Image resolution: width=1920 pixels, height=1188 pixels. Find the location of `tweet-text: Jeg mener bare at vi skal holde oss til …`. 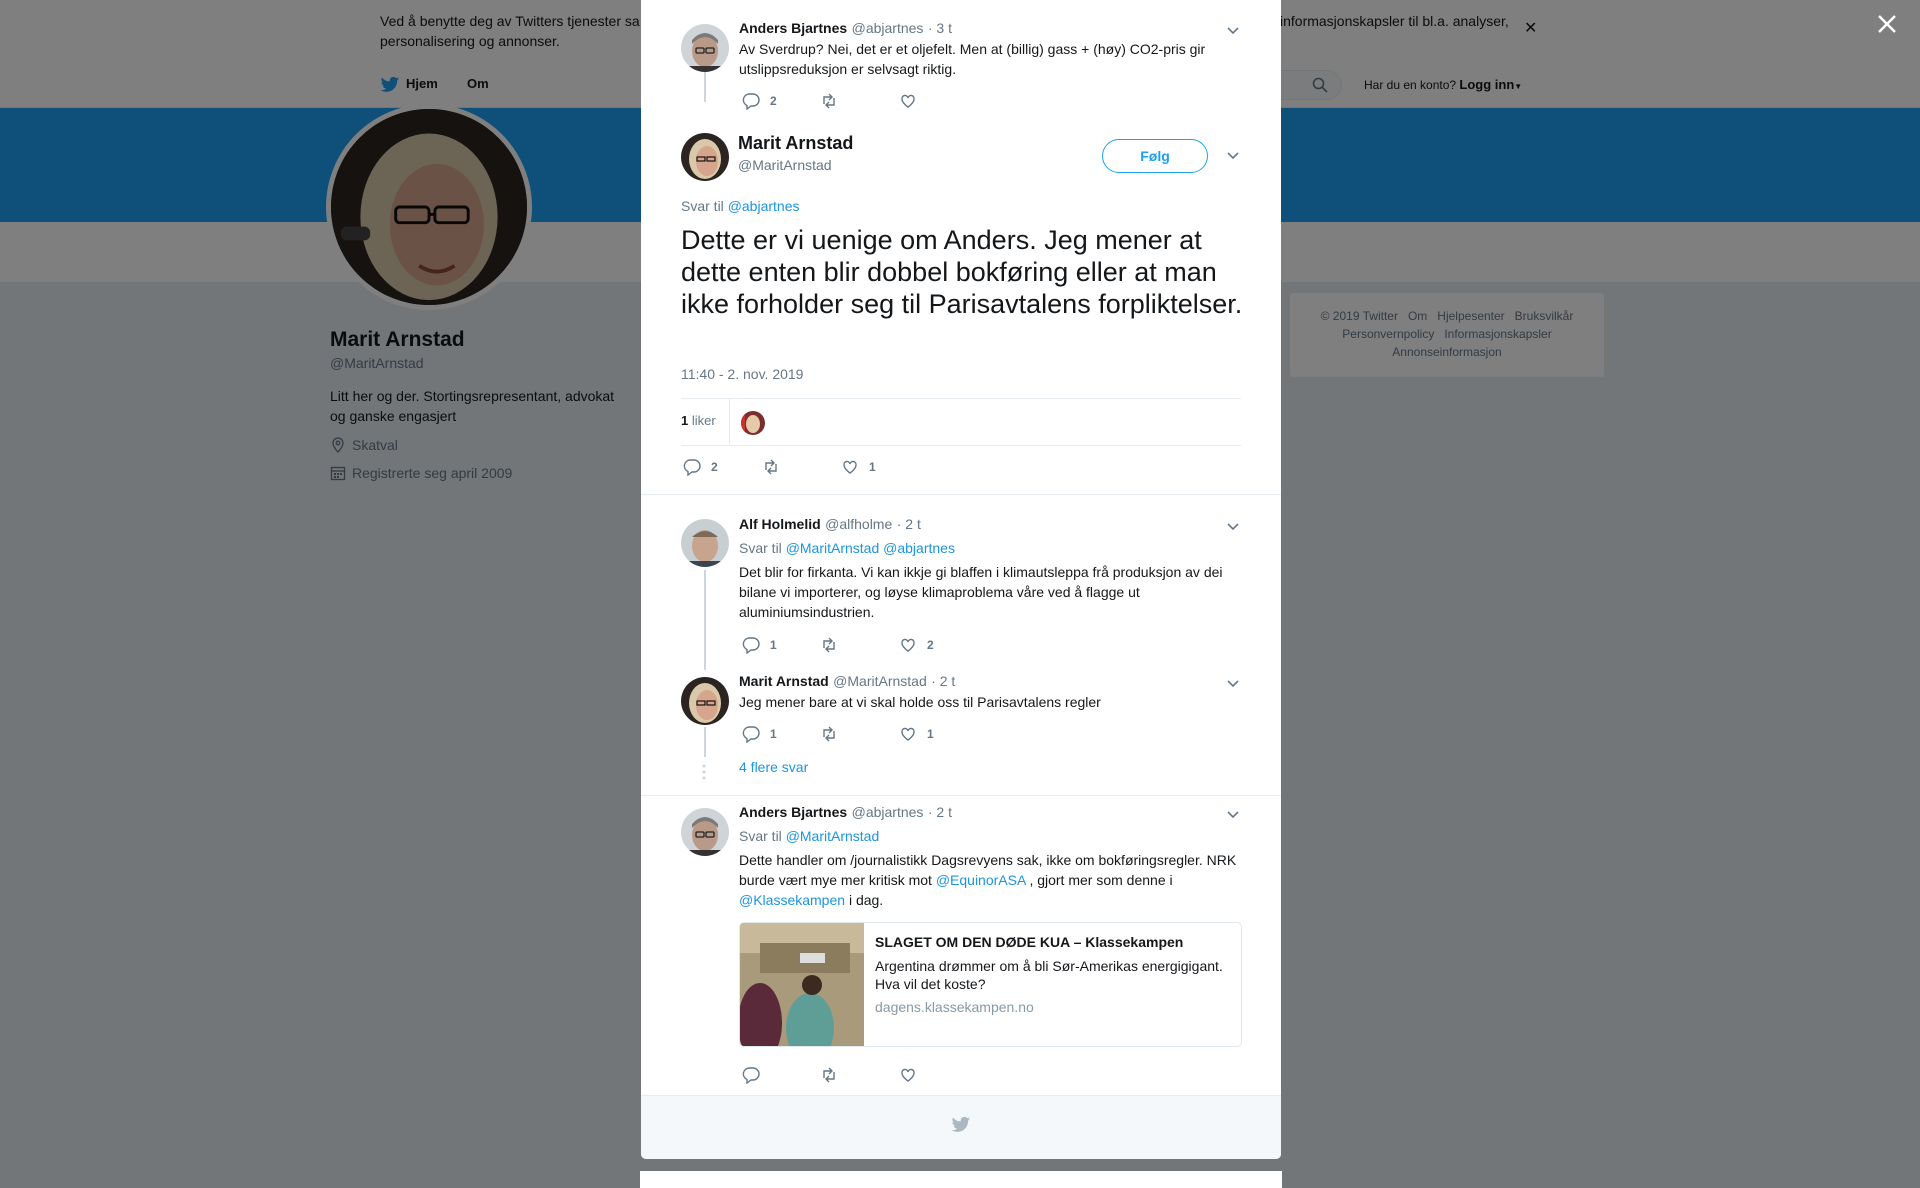

tweet-text: Jeg mener bare at vi skal holde oss til … is located at coordinates (920, 702).